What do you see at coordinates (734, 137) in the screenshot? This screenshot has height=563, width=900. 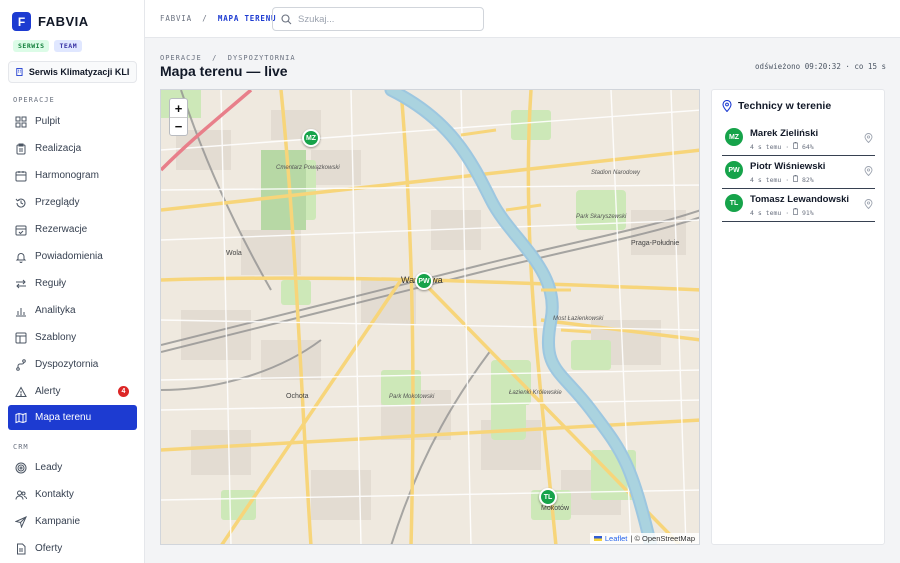 I see `avatar: MZ` at bounding box center [734, 137].